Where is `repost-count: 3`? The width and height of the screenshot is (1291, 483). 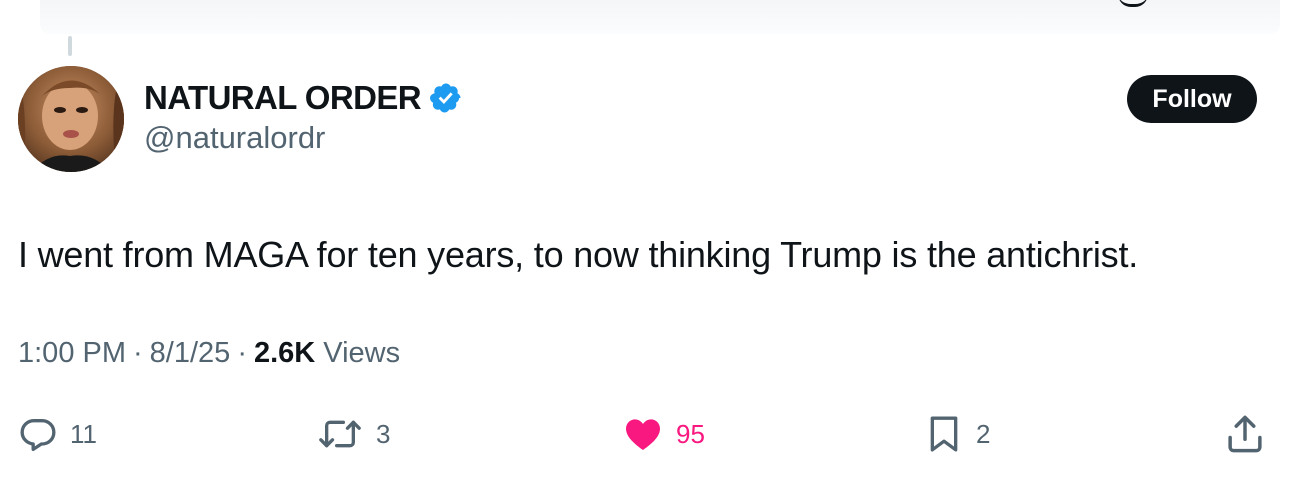
repost-count: 3 is located at coordinates (383, 433).